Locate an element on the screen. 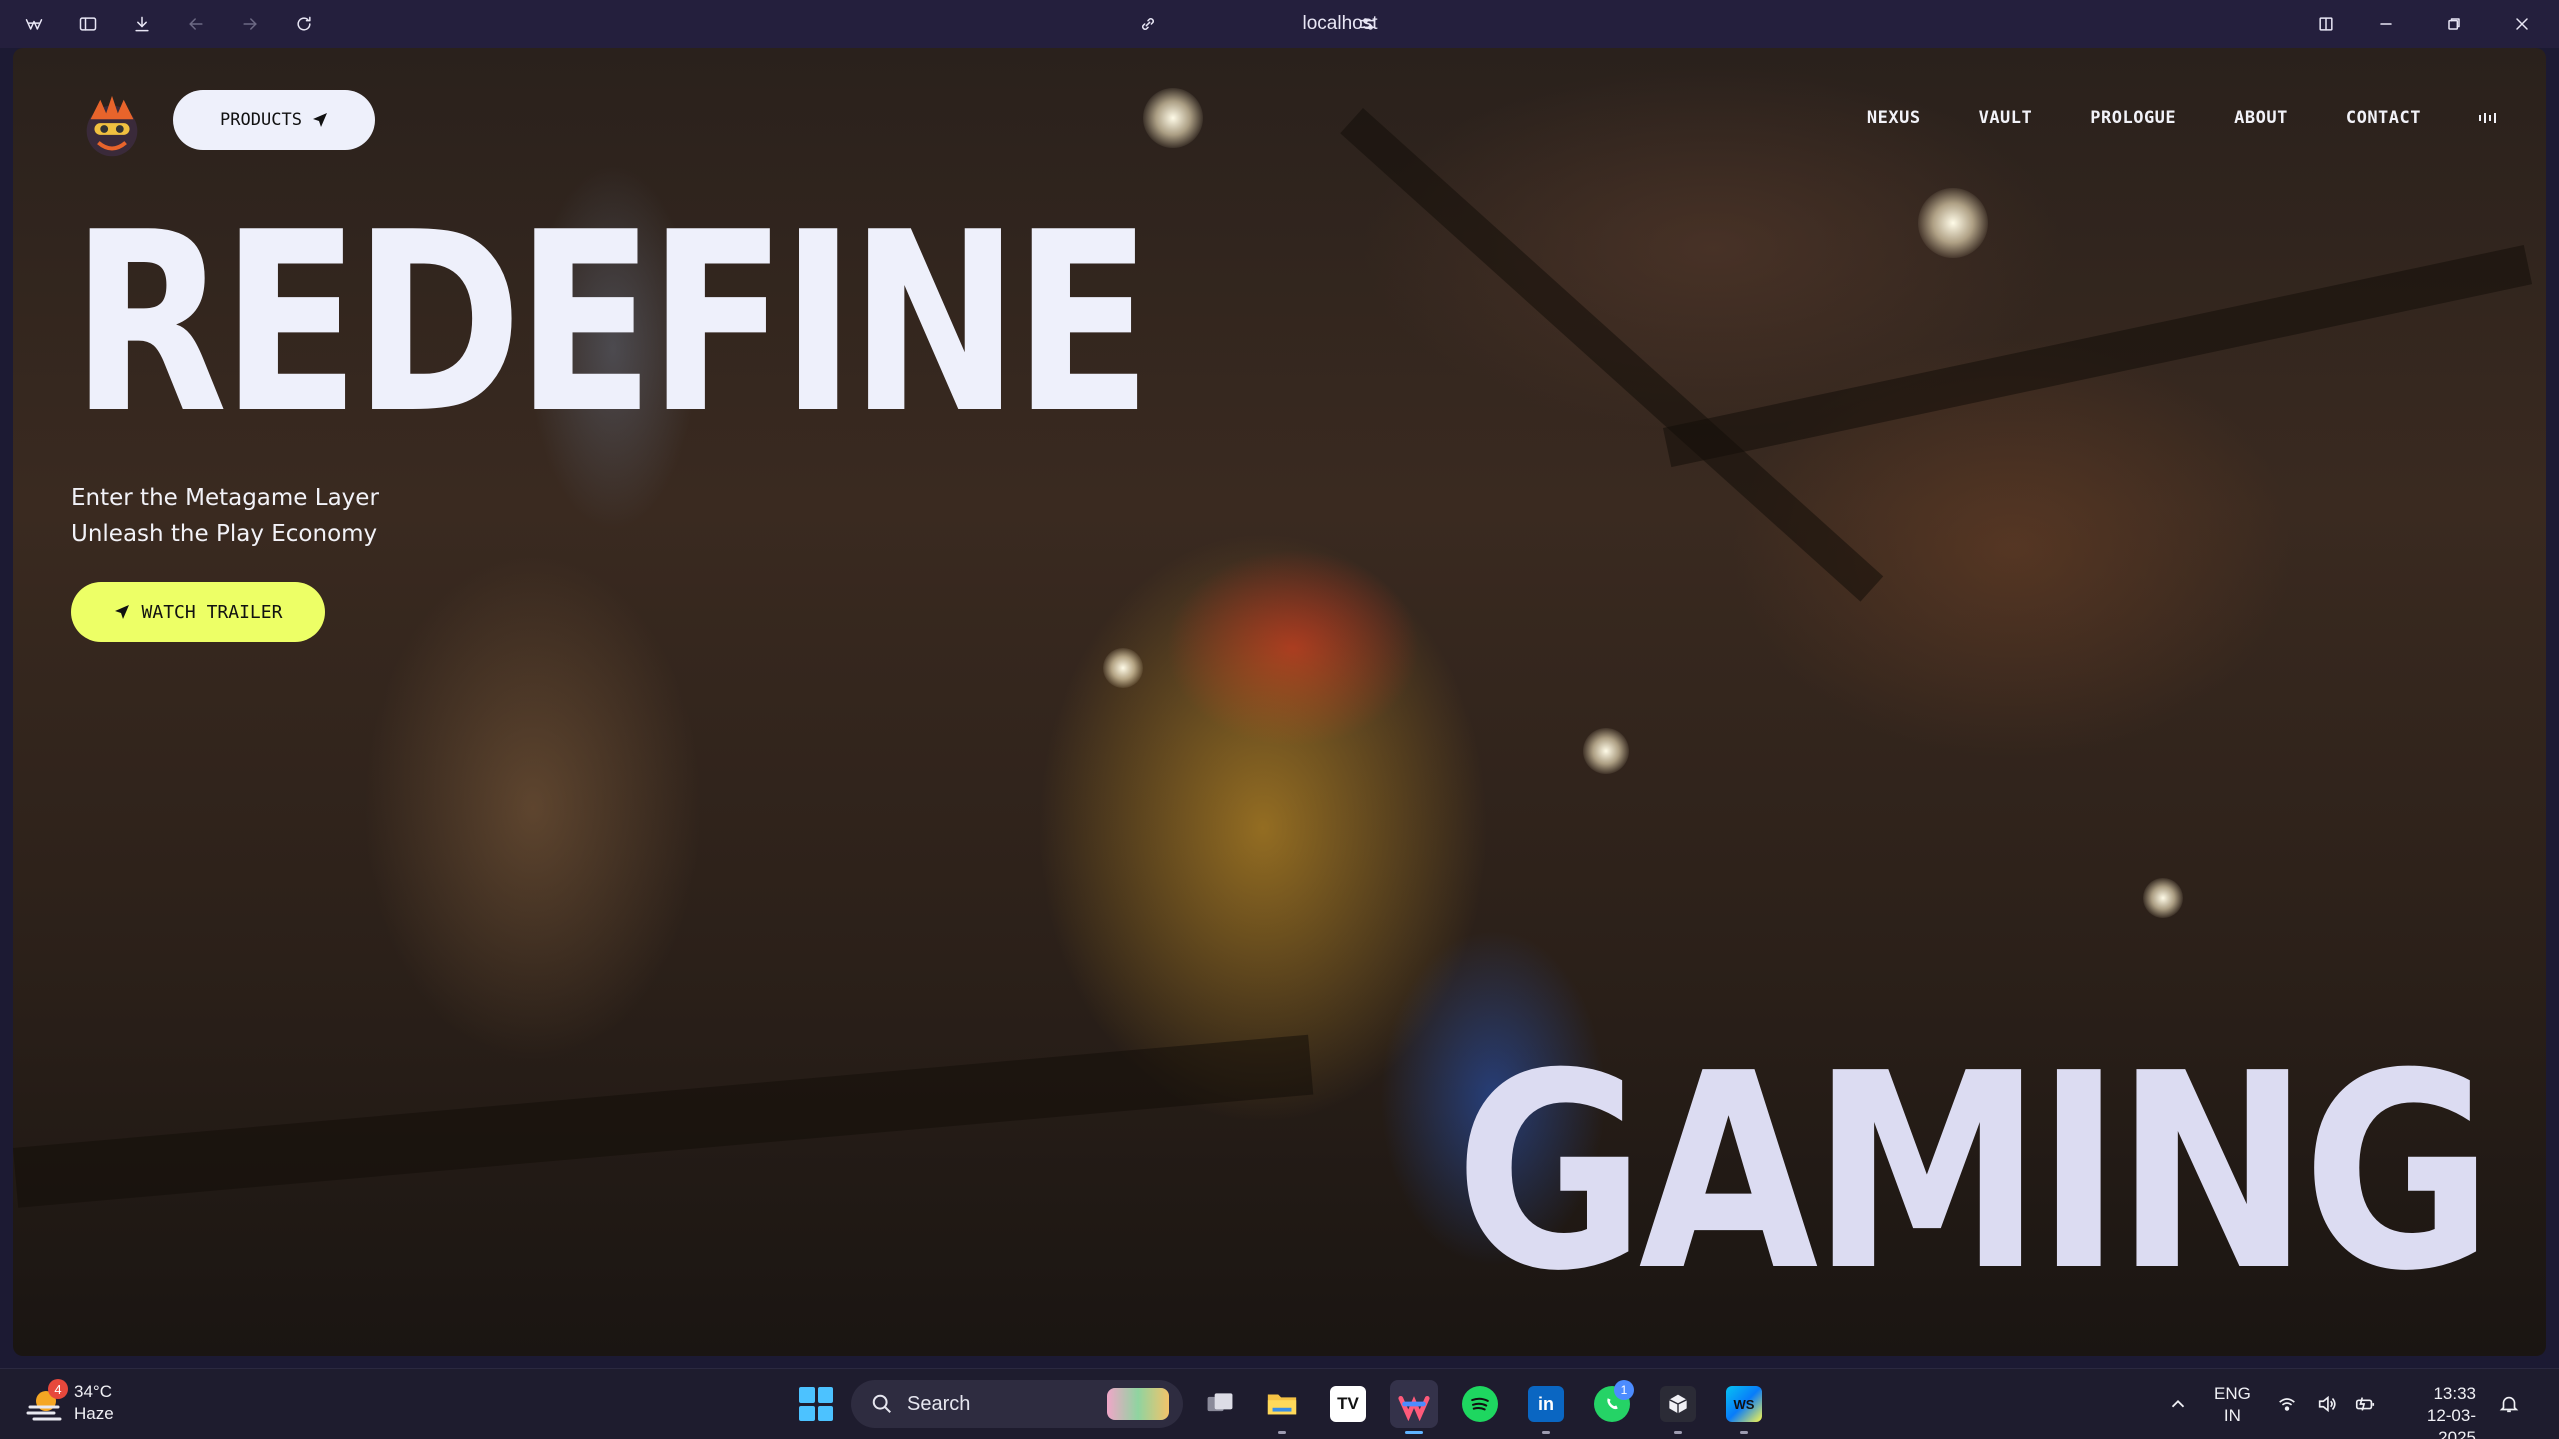 The width and height of the screenshot is (2559, 1439). region-code: IN is located at coordinates (2232, 1415).